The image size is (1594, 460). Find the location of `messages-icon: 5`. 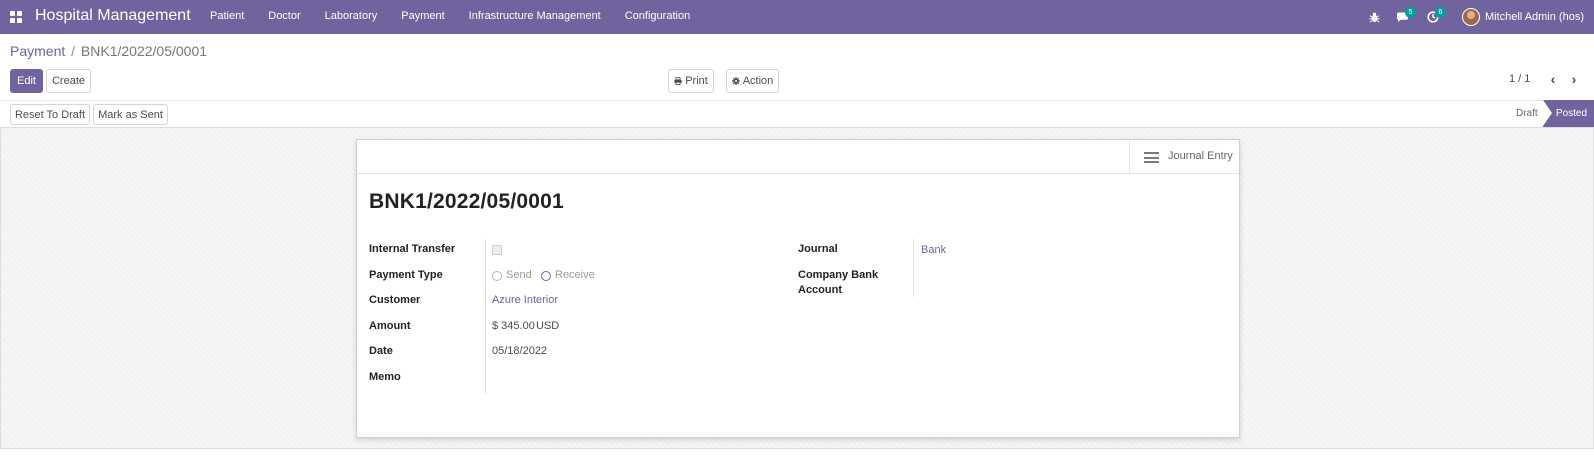

messages-icon: 5 is located at coordinates (1404, 17).